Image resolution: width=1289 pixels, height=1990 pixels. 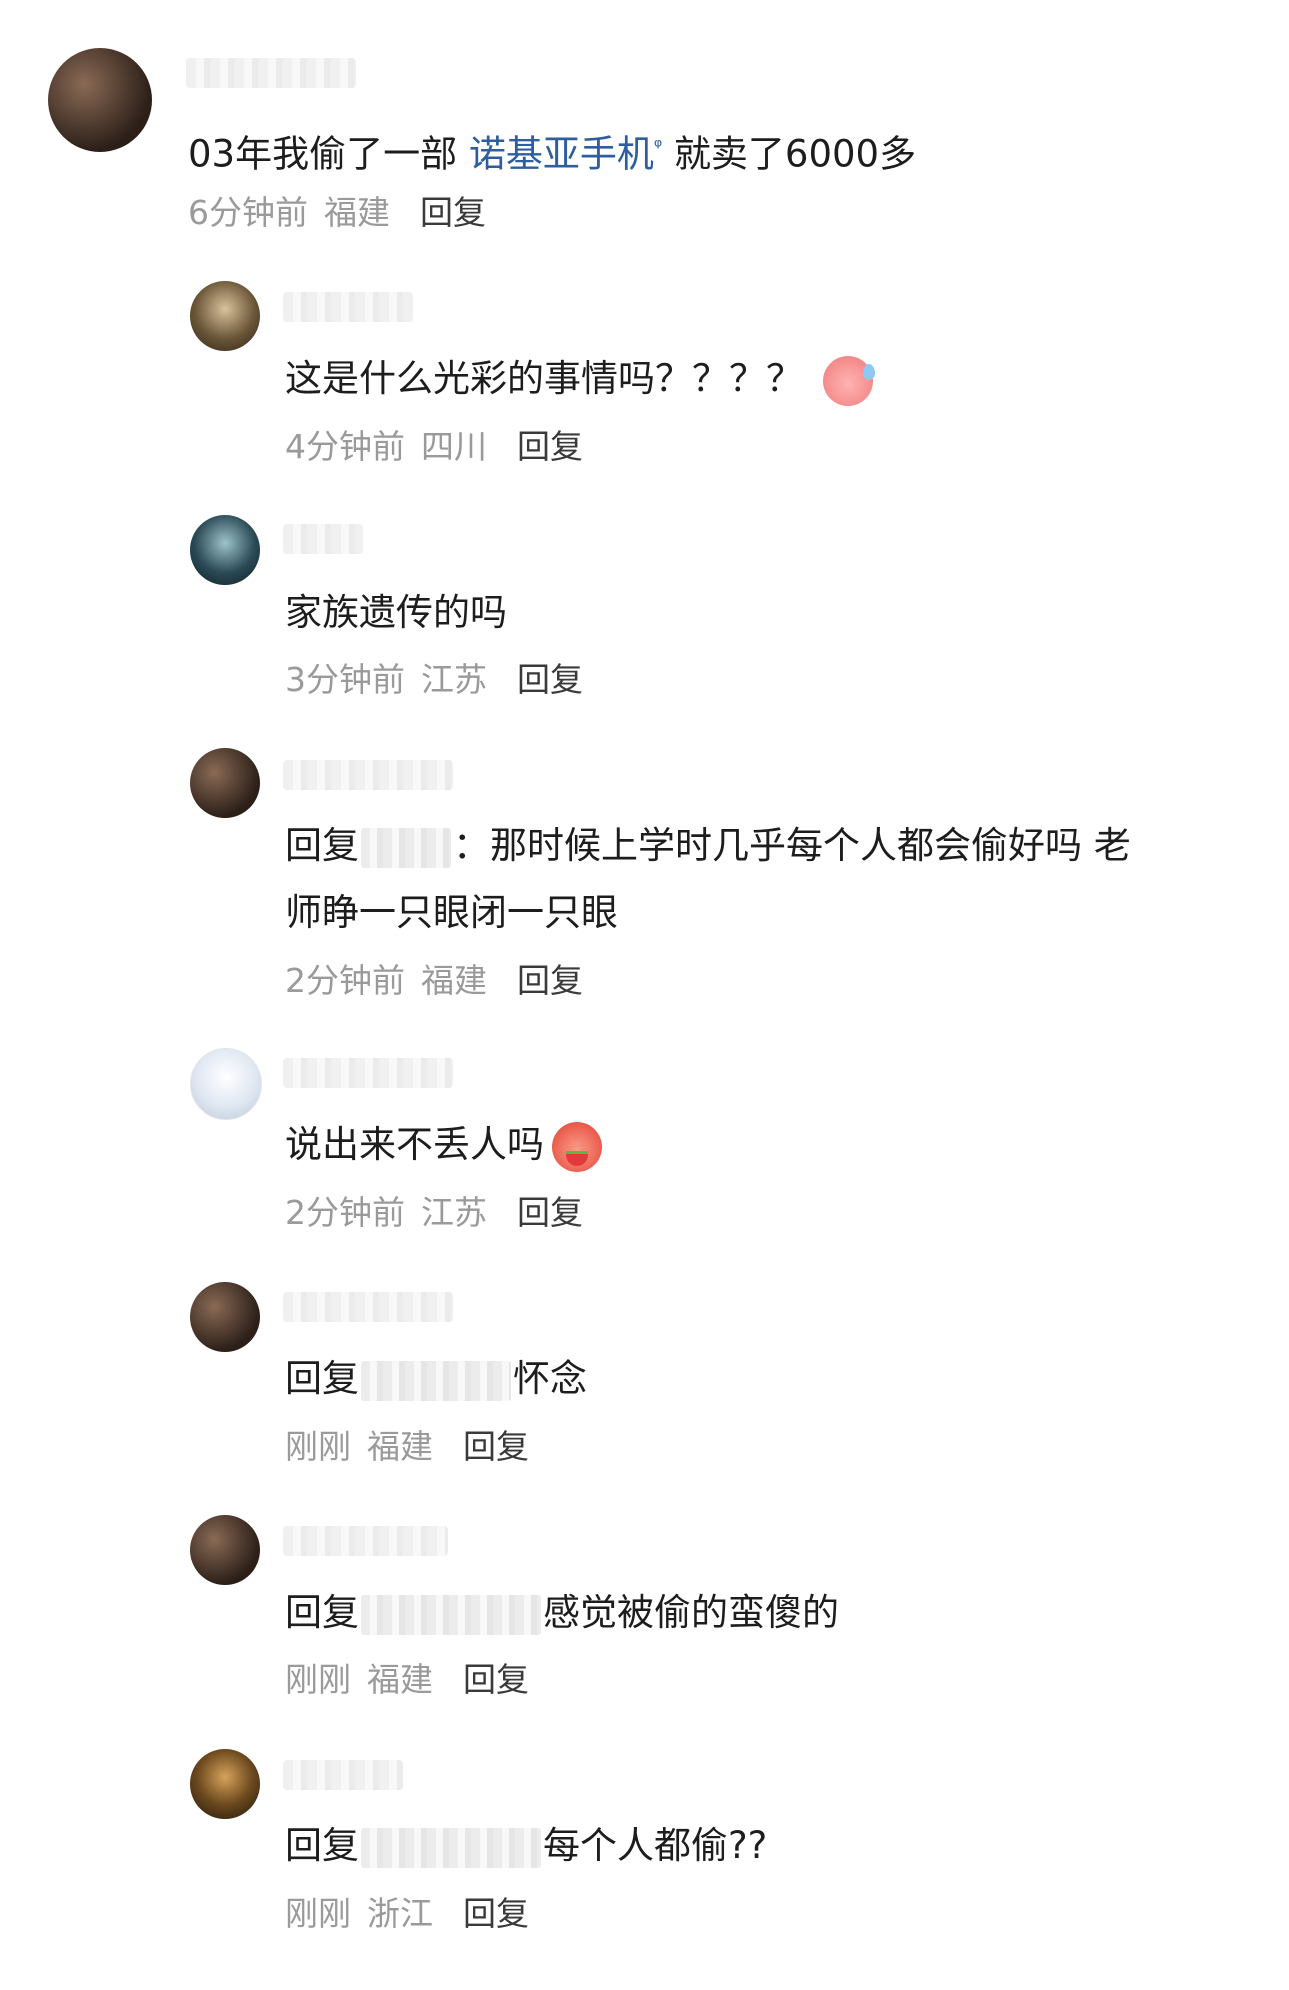 I want to click on comment-text: 回复 感觉被偷的蛮傻的, so click(x=562, y=1613).